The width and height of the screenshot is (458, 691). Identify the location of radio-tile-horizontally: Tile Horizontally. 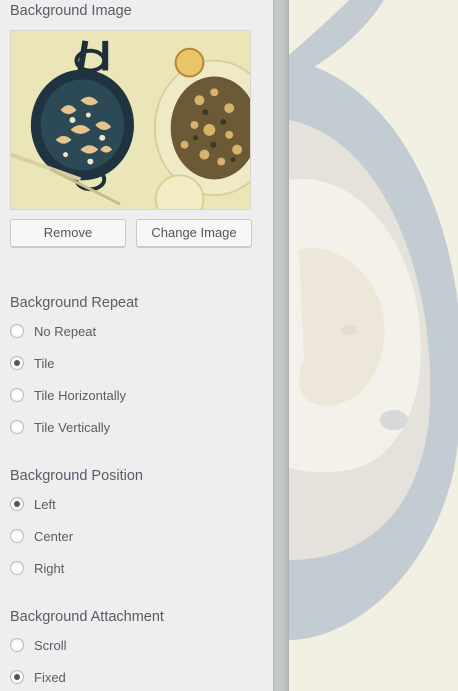
(68, 395).